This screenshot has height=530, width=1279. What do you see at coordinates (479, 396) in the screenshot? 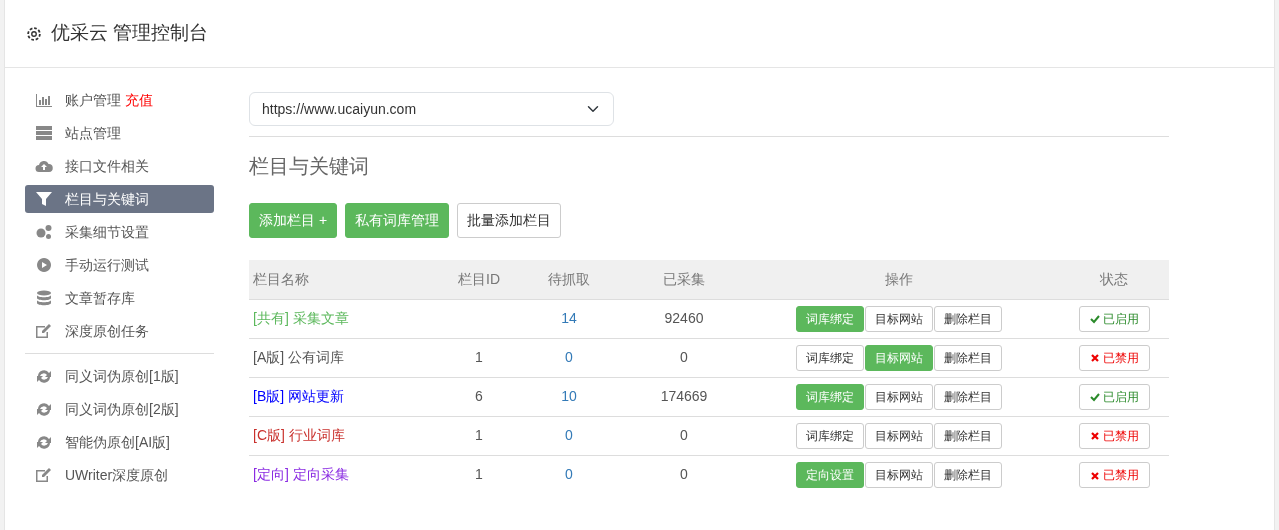
I see `table-cell: 6` at bounding box center [479, 396].